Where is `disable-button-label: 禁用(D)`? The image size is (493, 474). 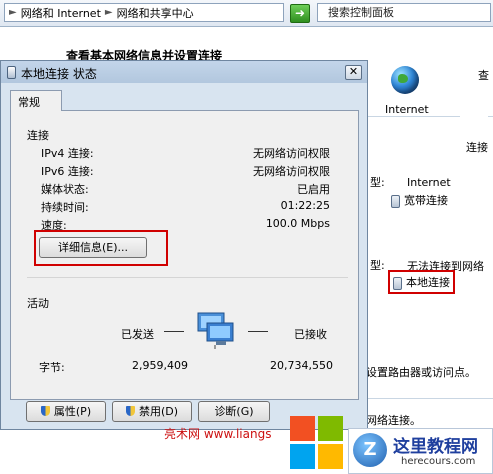
disable-button-label: 禁用(D) is located at coordinates (158, 411).